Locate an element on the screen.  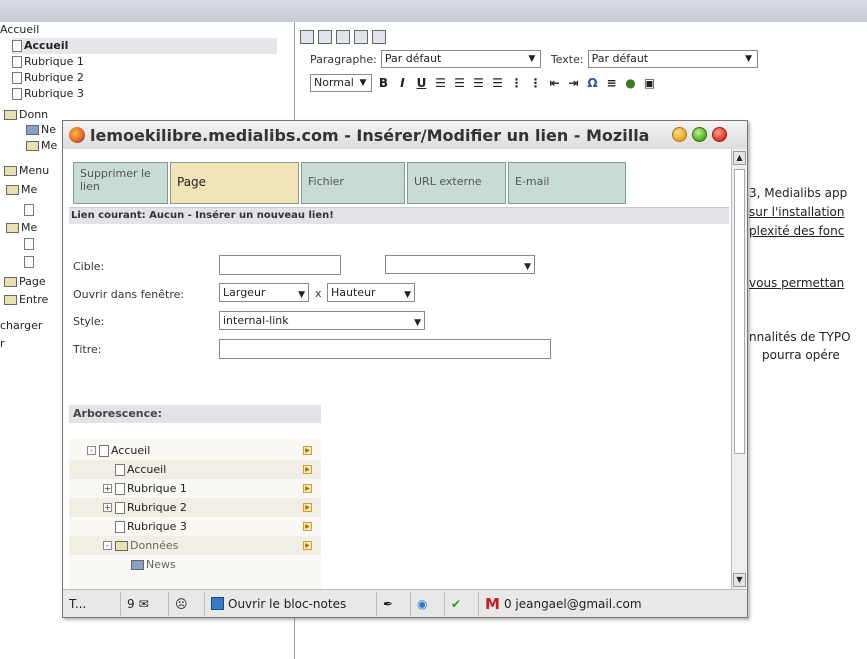
tree-item: Menu is located at coordinates (26, 171).